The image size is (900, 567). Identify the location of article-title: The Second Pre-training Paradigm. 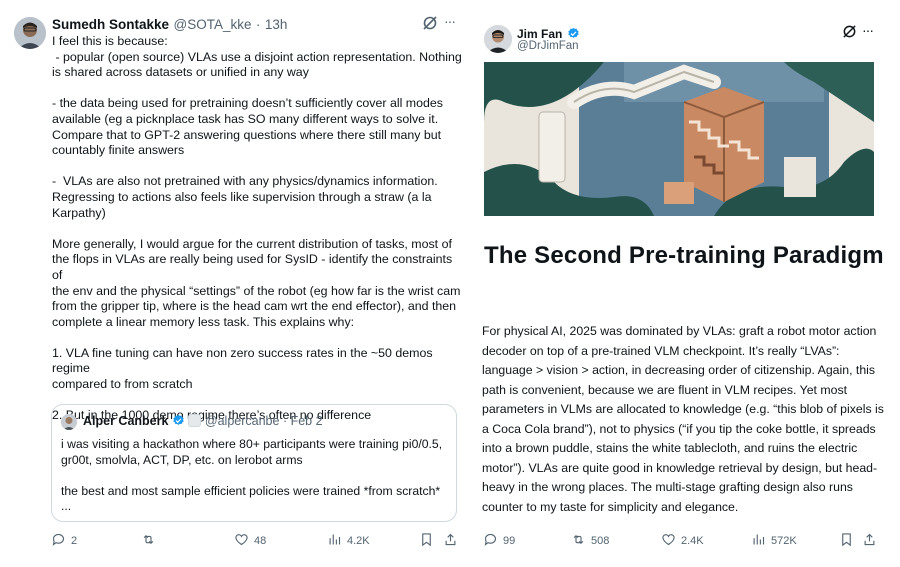
(684, 256).